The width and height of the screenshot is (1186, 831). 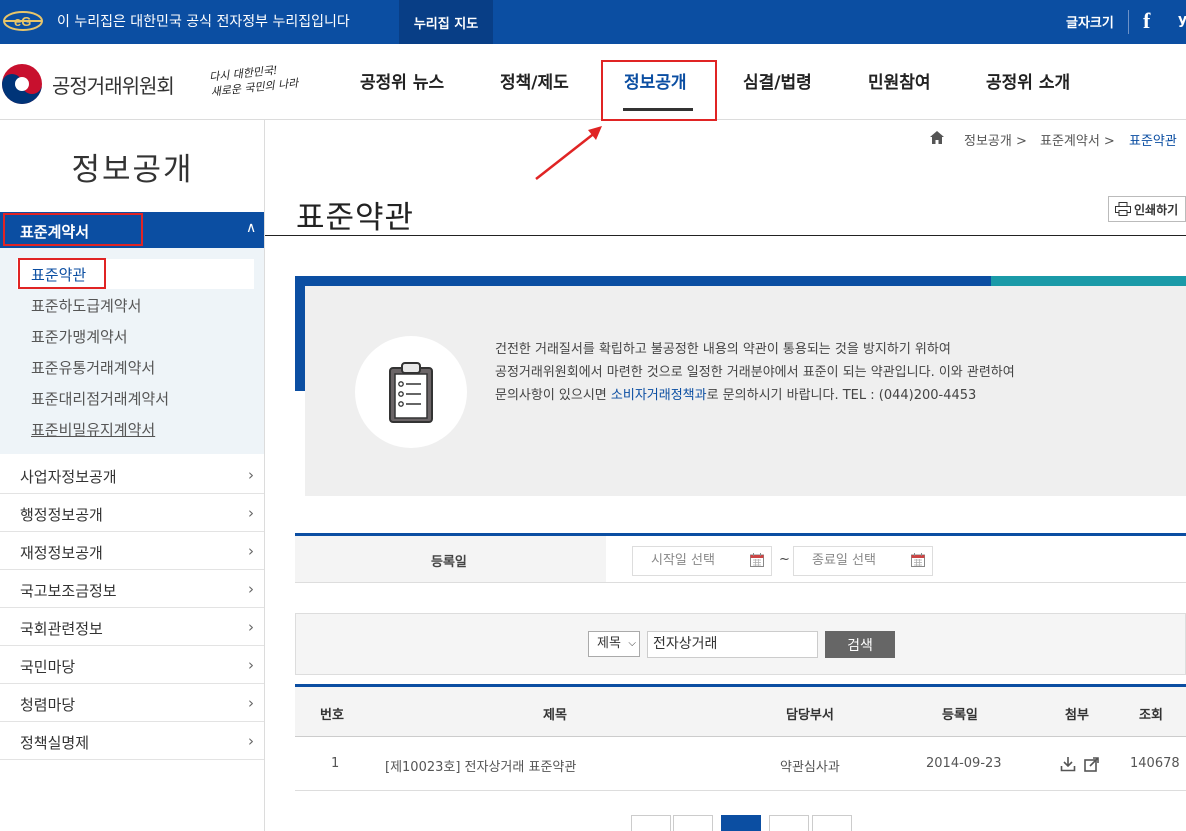 I want to click on ftc-emblem-icon, so click(x=22, y=84).